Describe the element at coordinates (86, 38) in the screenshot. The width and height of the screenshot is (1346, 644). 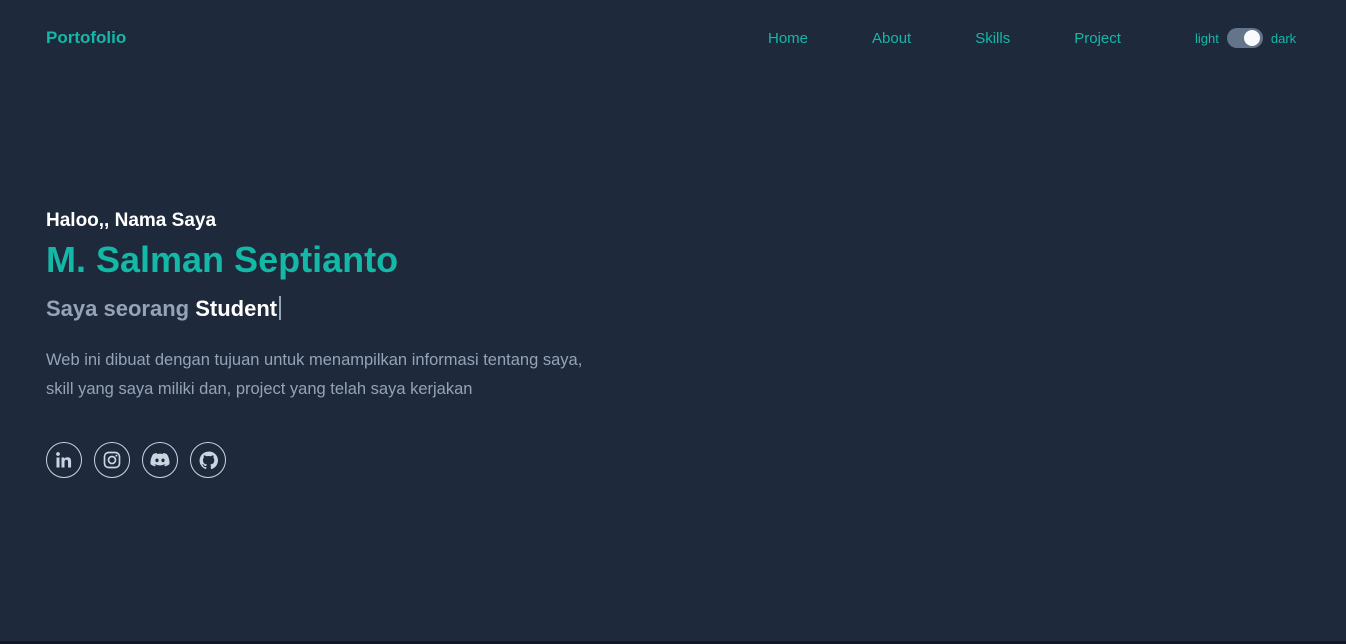
I see `brand-logo-link: Portofolio` at that location.